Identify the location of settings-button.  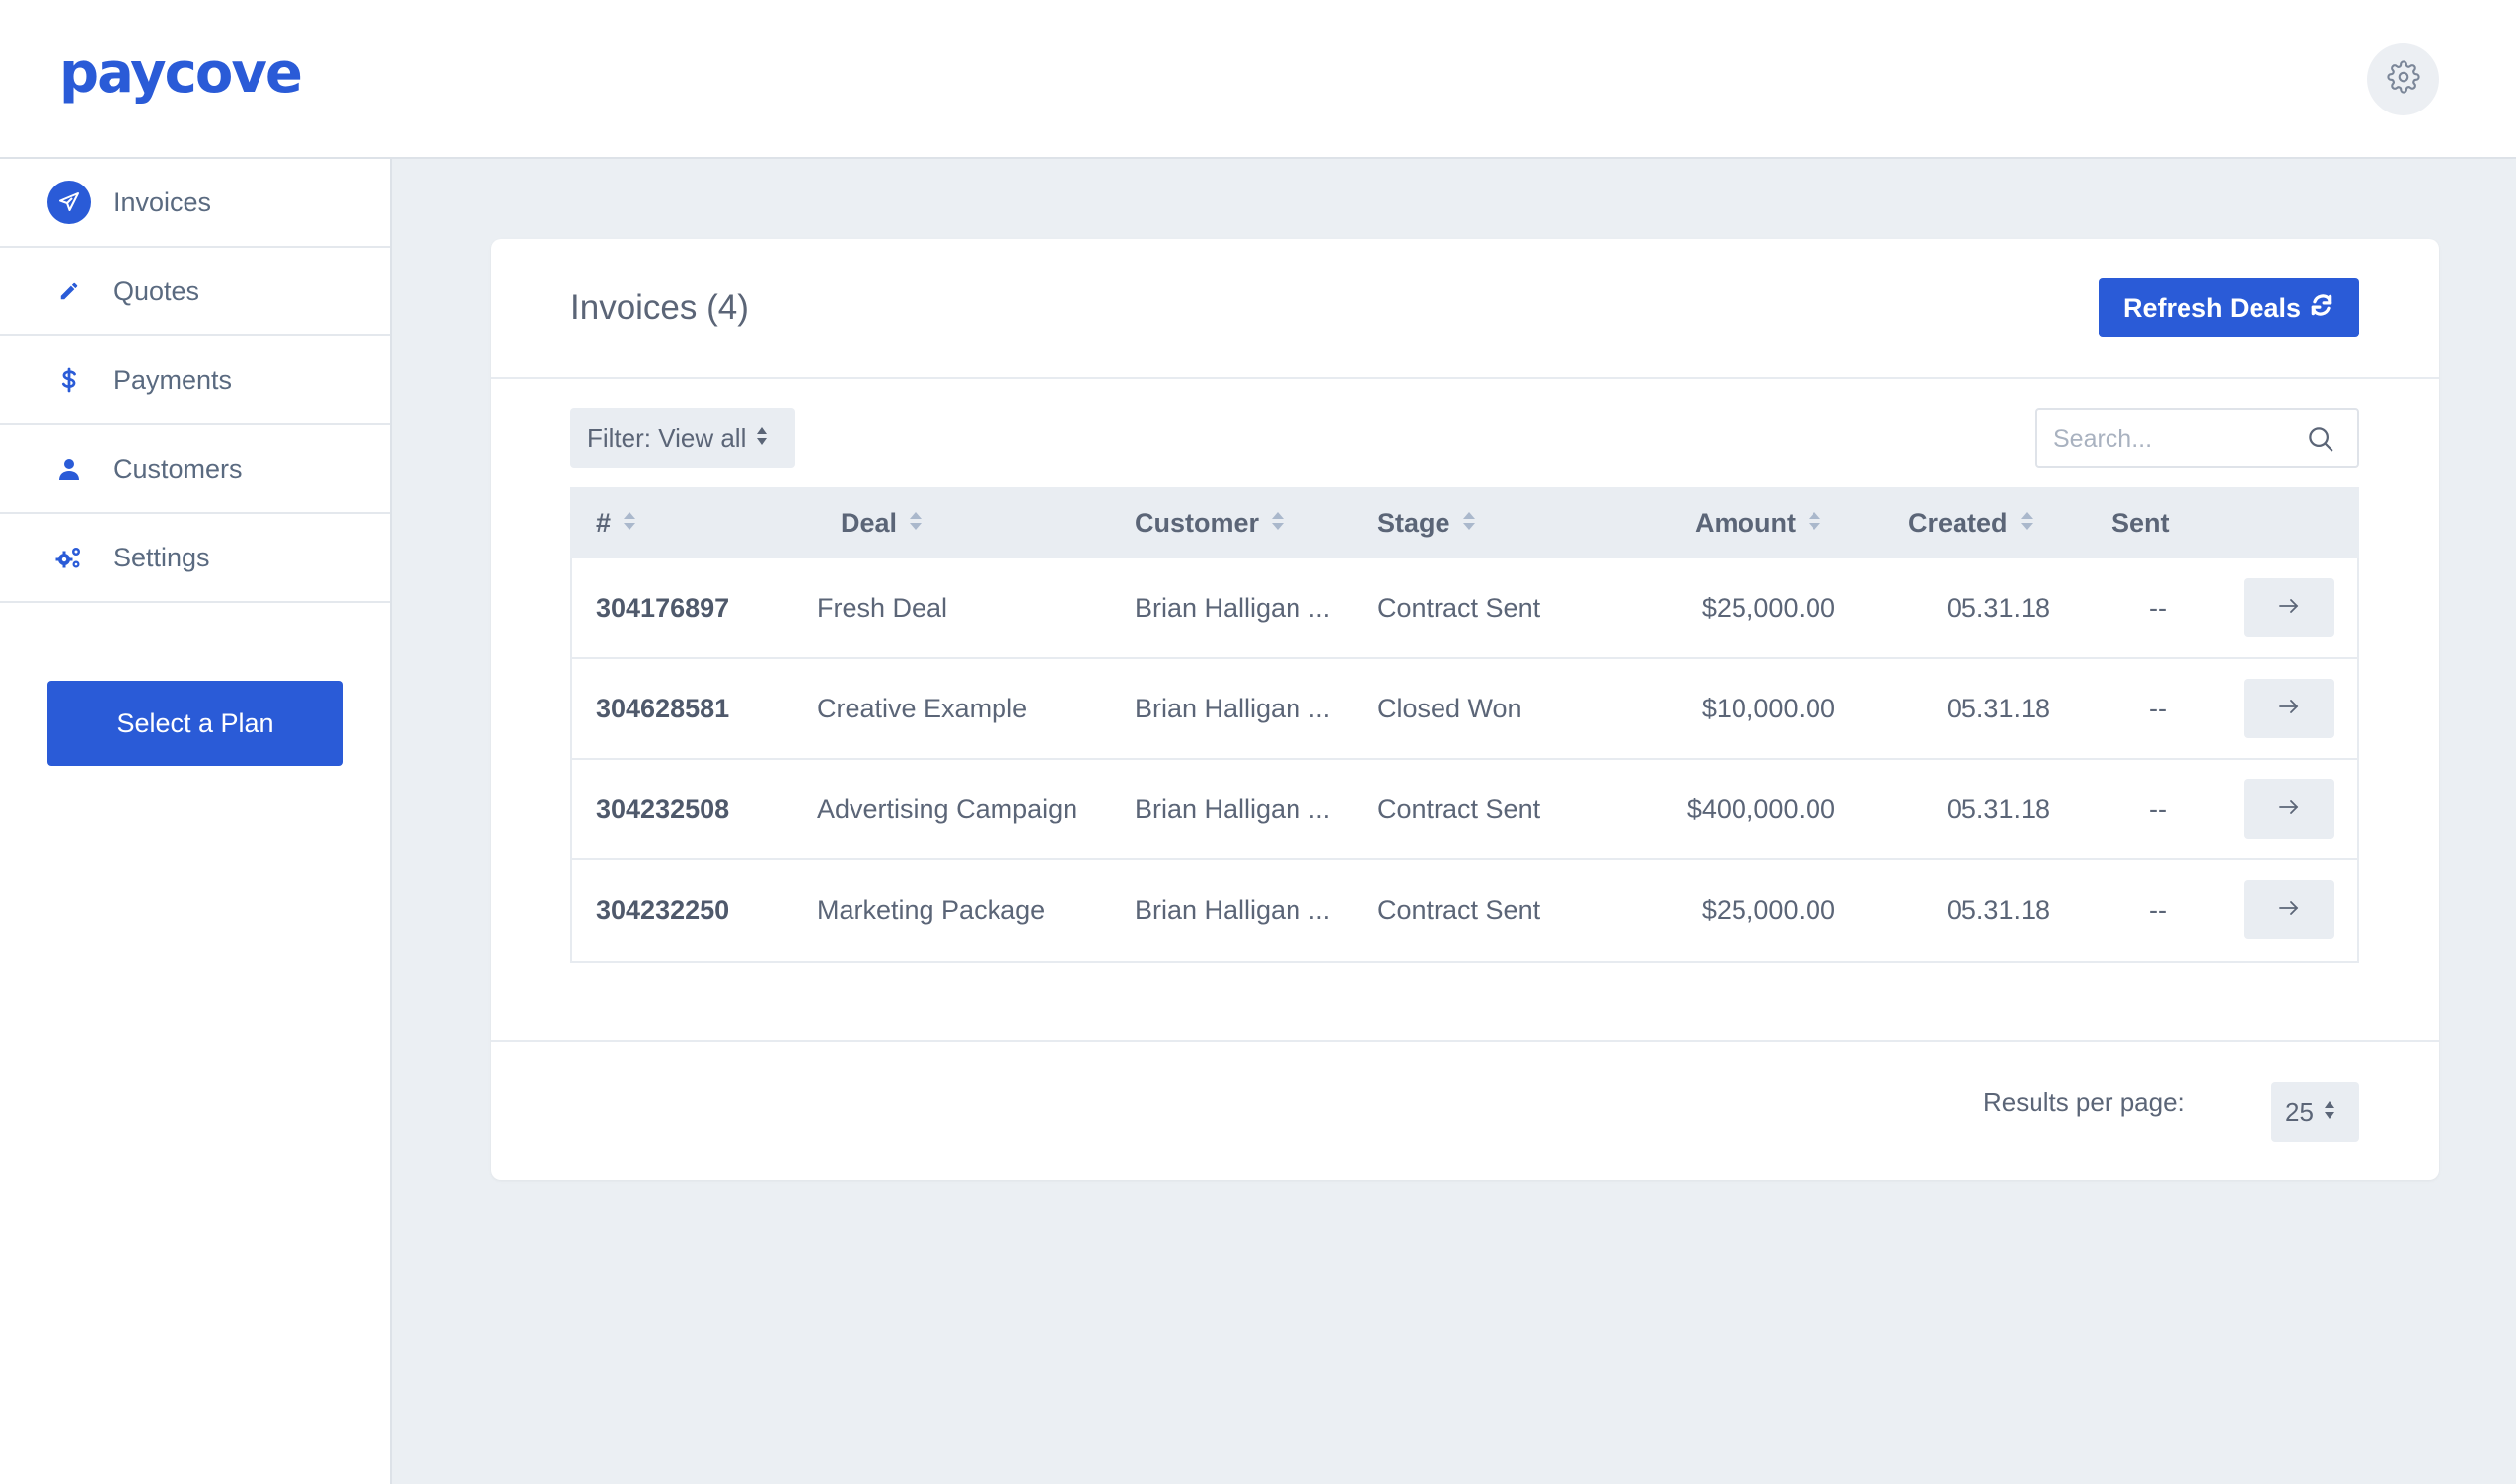
(2403, 79).